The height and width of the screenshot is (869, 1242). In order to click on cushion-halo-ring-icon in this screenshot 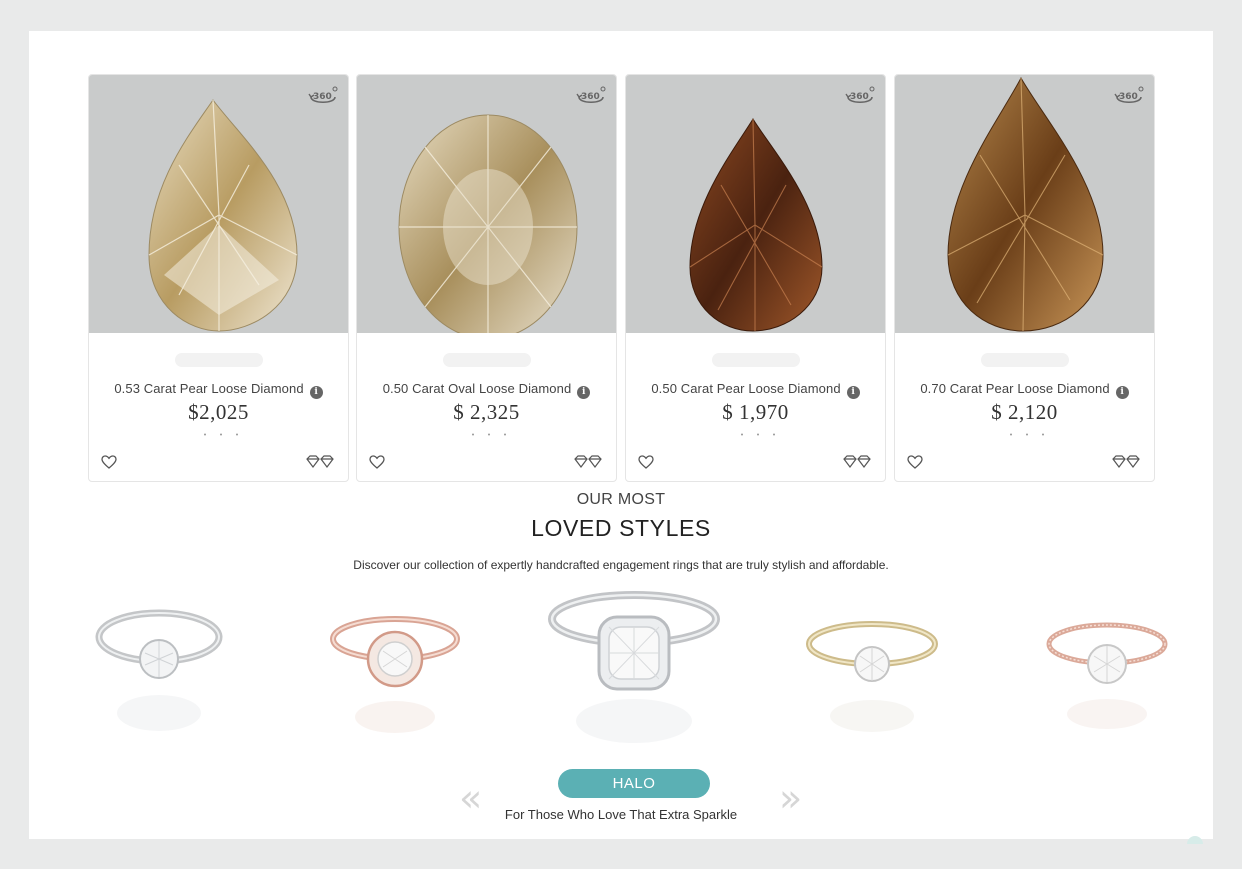, I will do `click(634, 672)`.